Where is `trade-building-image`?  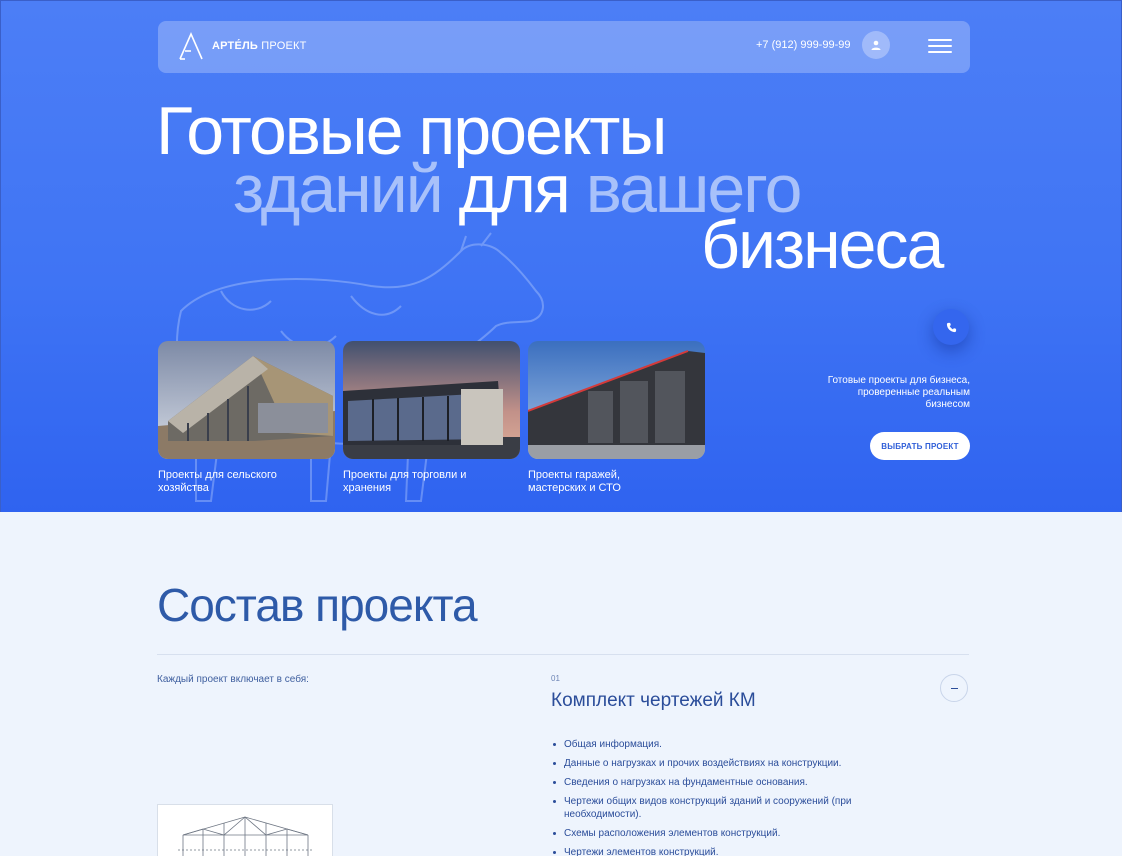 trade-building-image is located at coordinates (431, 400).